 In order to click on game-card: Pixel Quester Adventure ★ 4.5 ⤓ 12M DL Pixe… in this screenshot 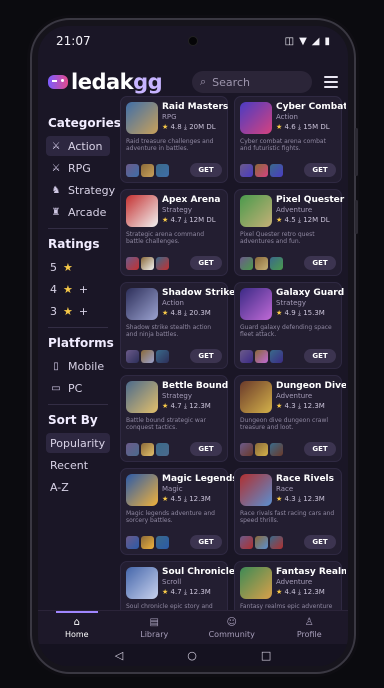, I will do `click(289, 232)`.